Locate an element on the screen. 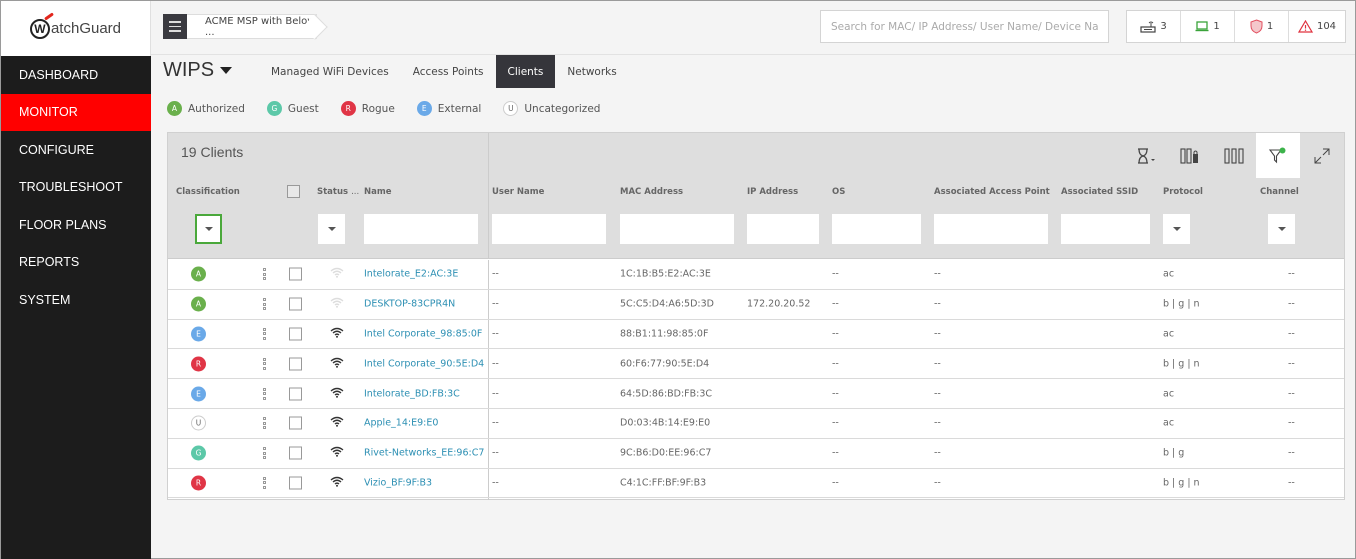 The image size is (1356, 559). columns-icon is located at coordinates (1234, 155).